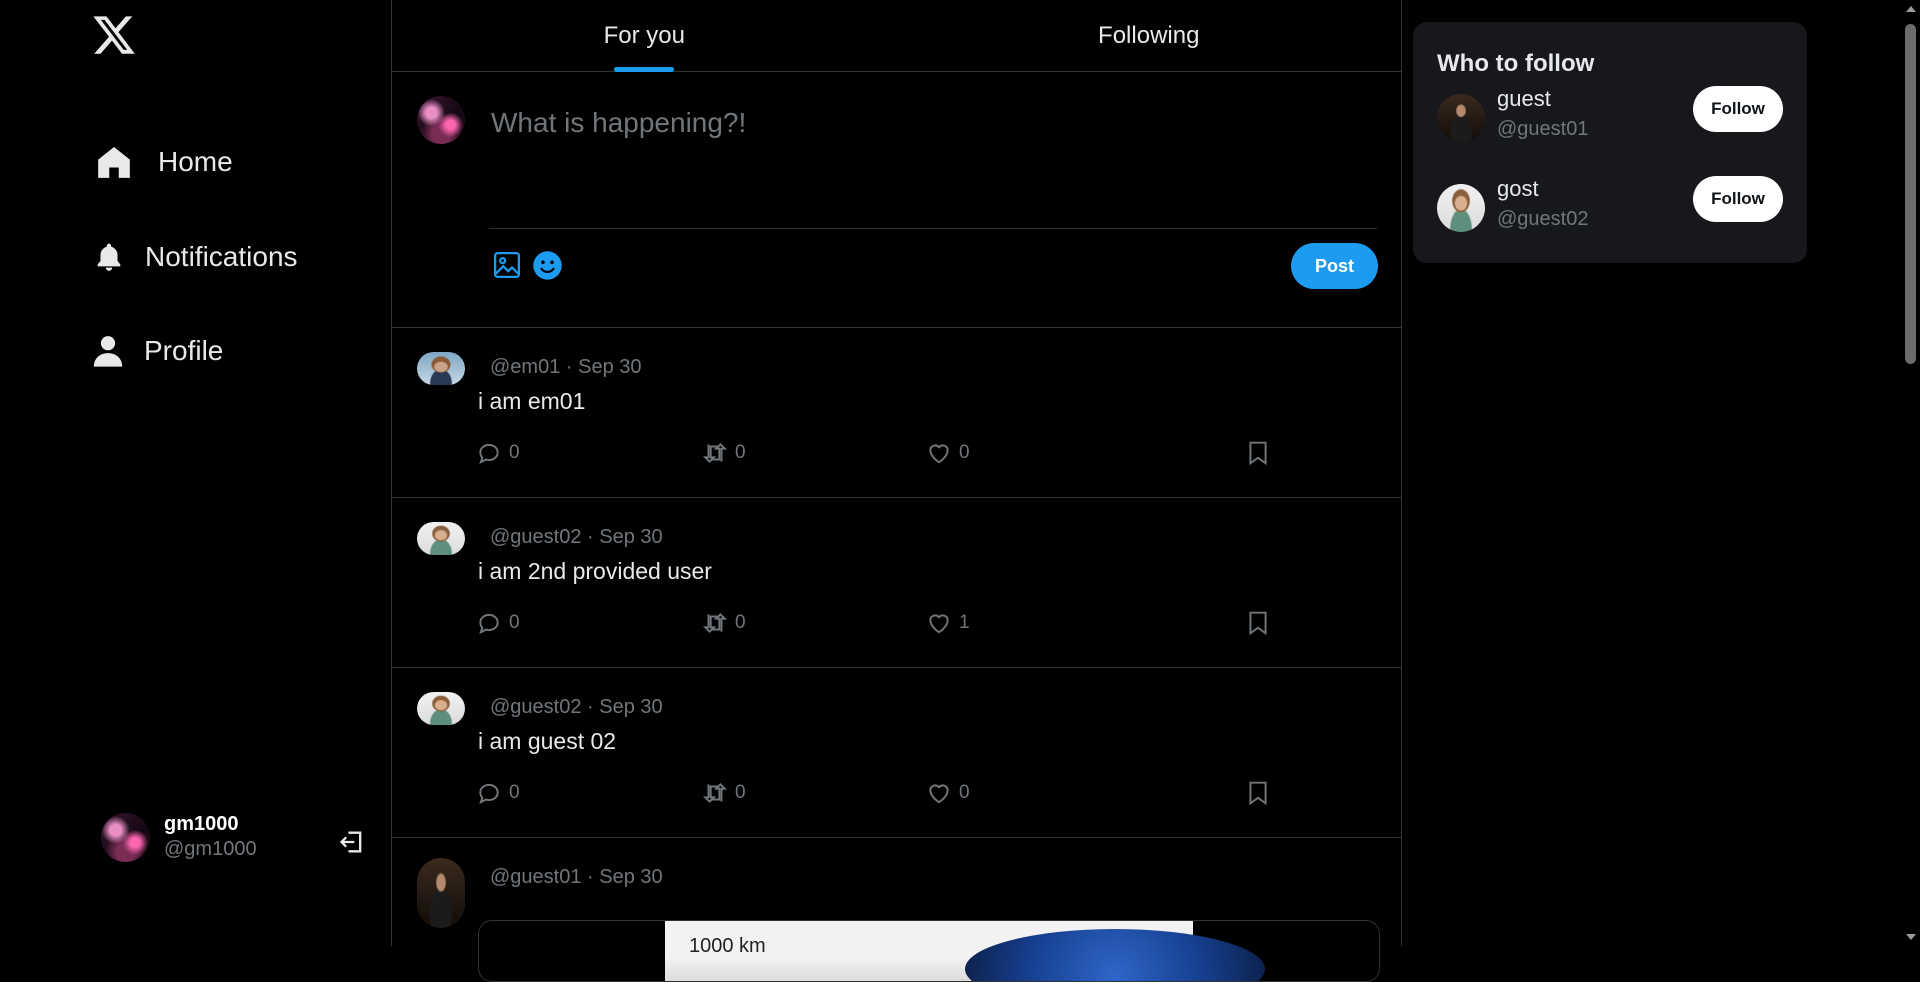 This screenshot has width=1920, height=982. Describe the element at coordinates (525, 367) in the screenshot. I see `tweet-handle: @em01` at that location.